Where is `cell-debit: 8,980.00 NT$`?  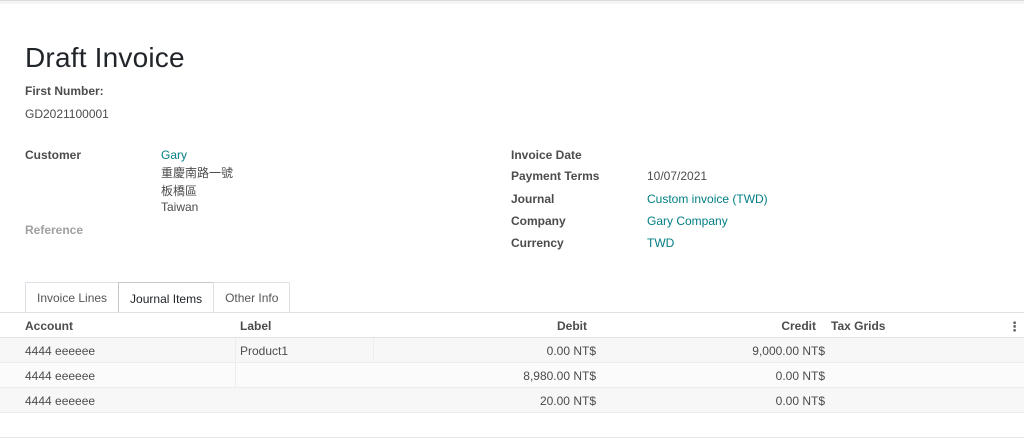
cell-debit: 8,980.00 NT$ is located at coordinates (533, 376).